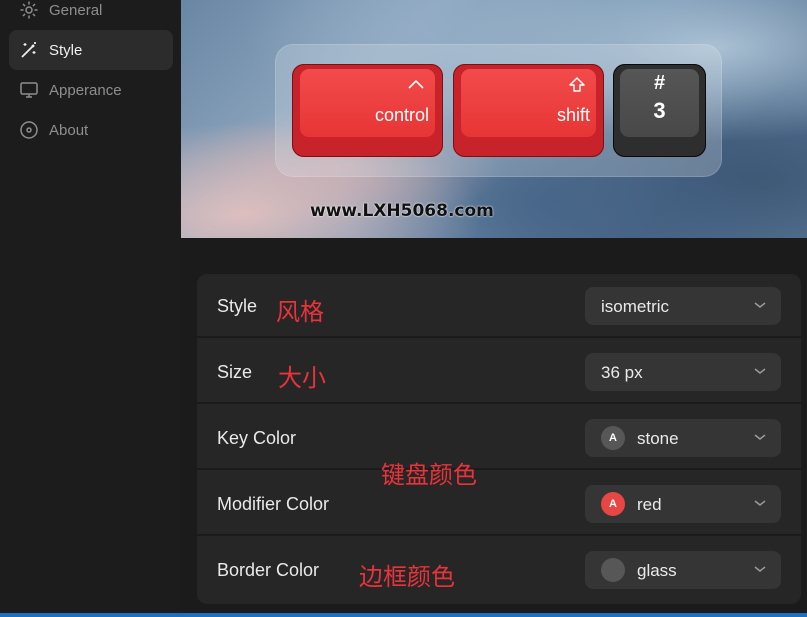  I want to click on disc-icon, so click(29, 130).